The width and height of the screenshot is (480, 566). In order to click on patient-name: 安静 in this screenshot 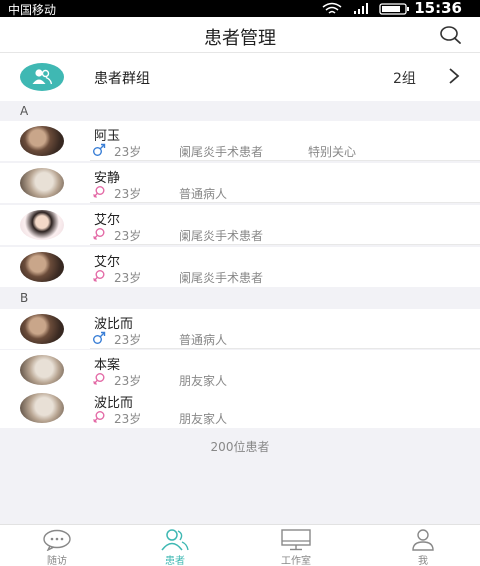, I will do `click(107, 178)`.